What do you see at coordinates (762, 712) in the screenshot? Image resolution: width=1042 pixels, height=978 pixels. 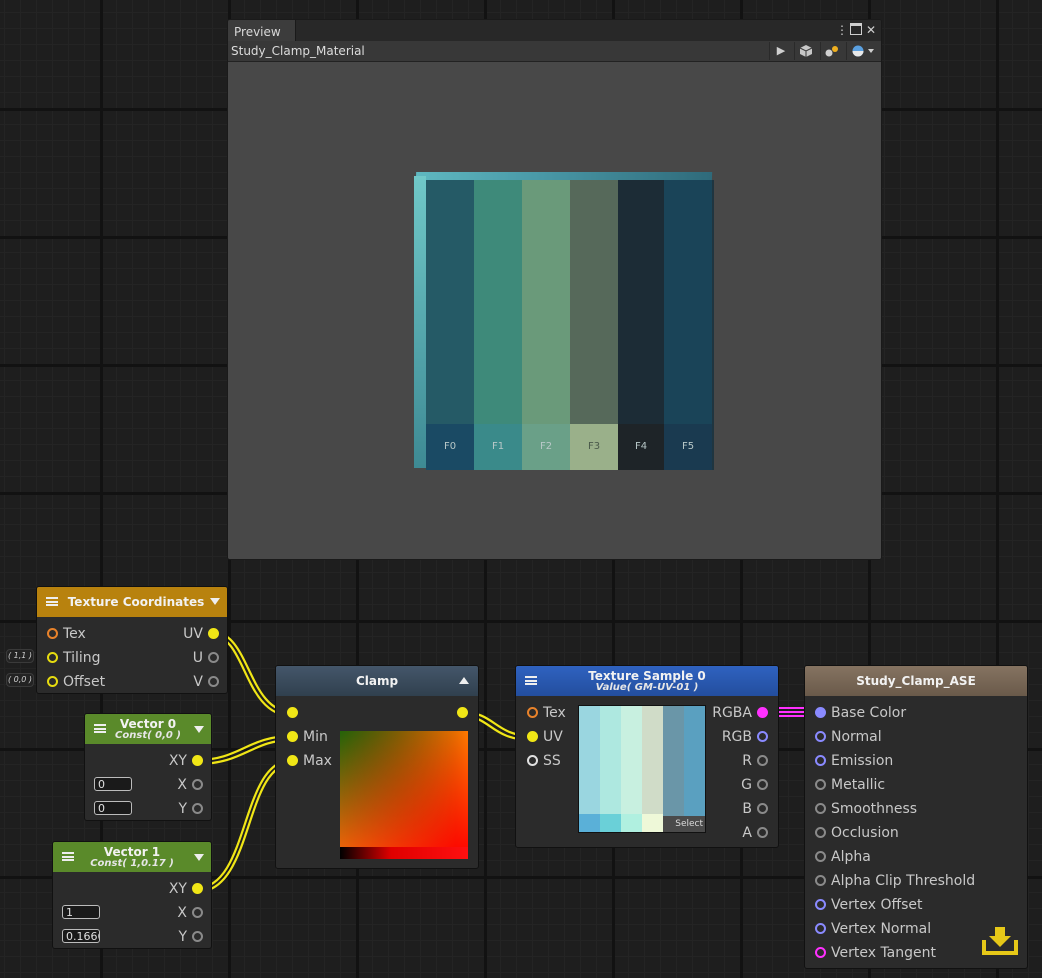 I see `rgba-output-port` at bounding box center [762, 712].